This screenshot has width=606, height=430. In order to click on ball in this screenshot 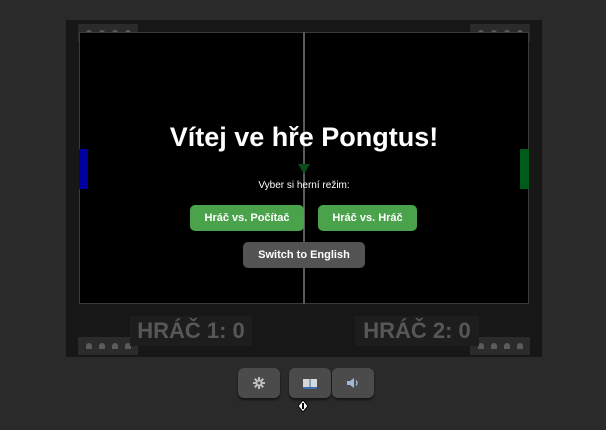, I will do `click(304, 169)`.